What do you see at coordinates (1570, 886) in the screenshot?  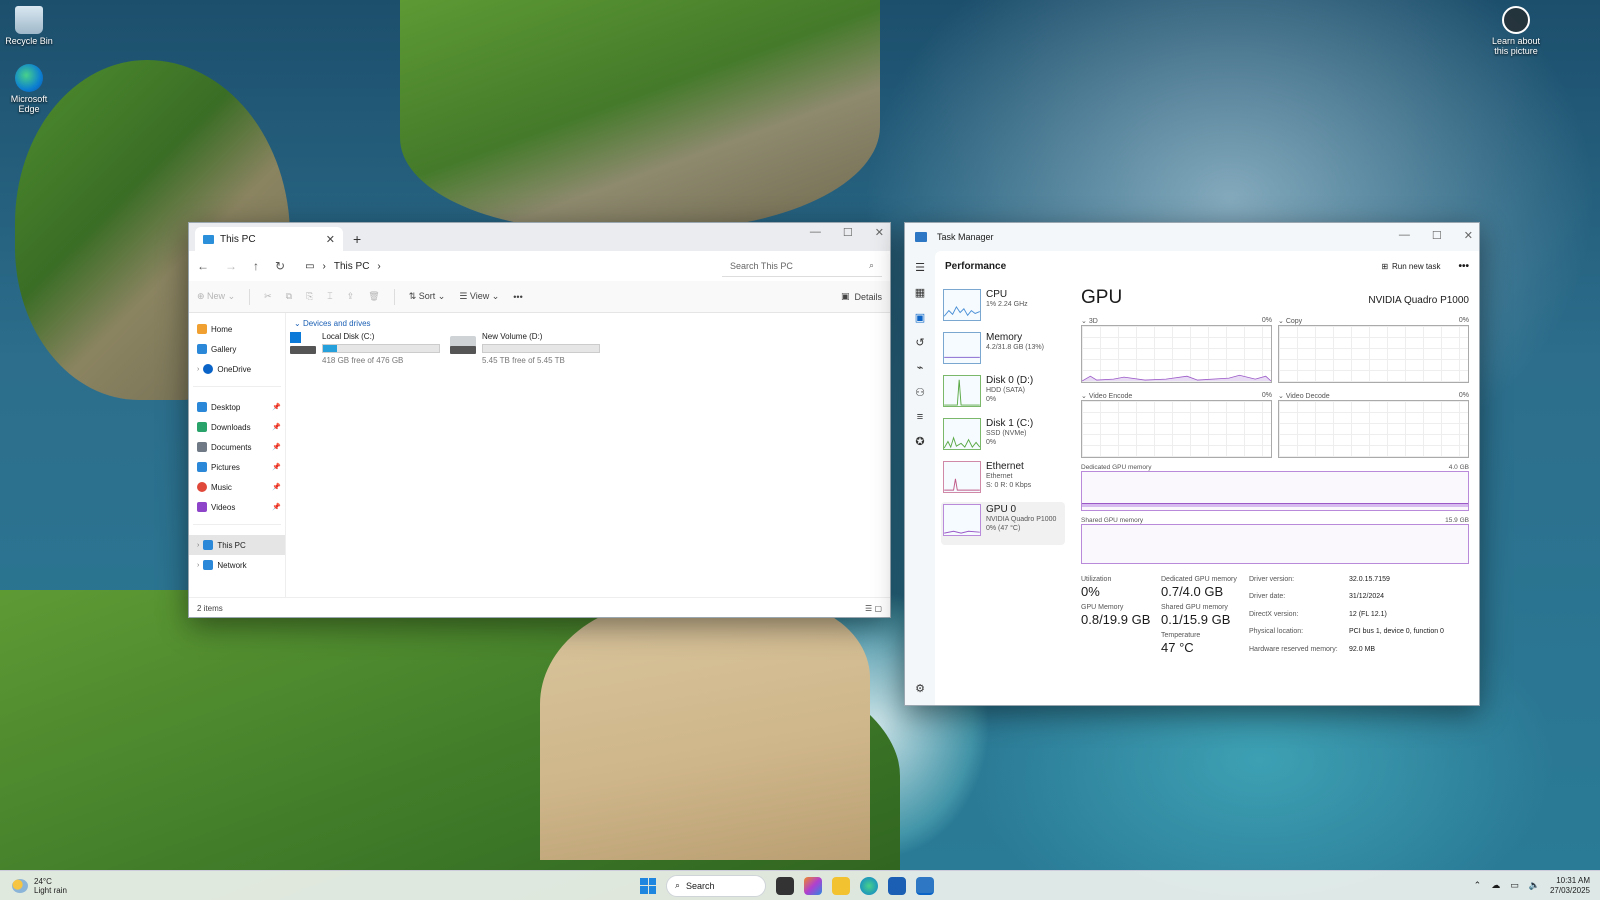 I see `clock: 10:31 AM 27/03/2025` at bounding box center [1570, 886].